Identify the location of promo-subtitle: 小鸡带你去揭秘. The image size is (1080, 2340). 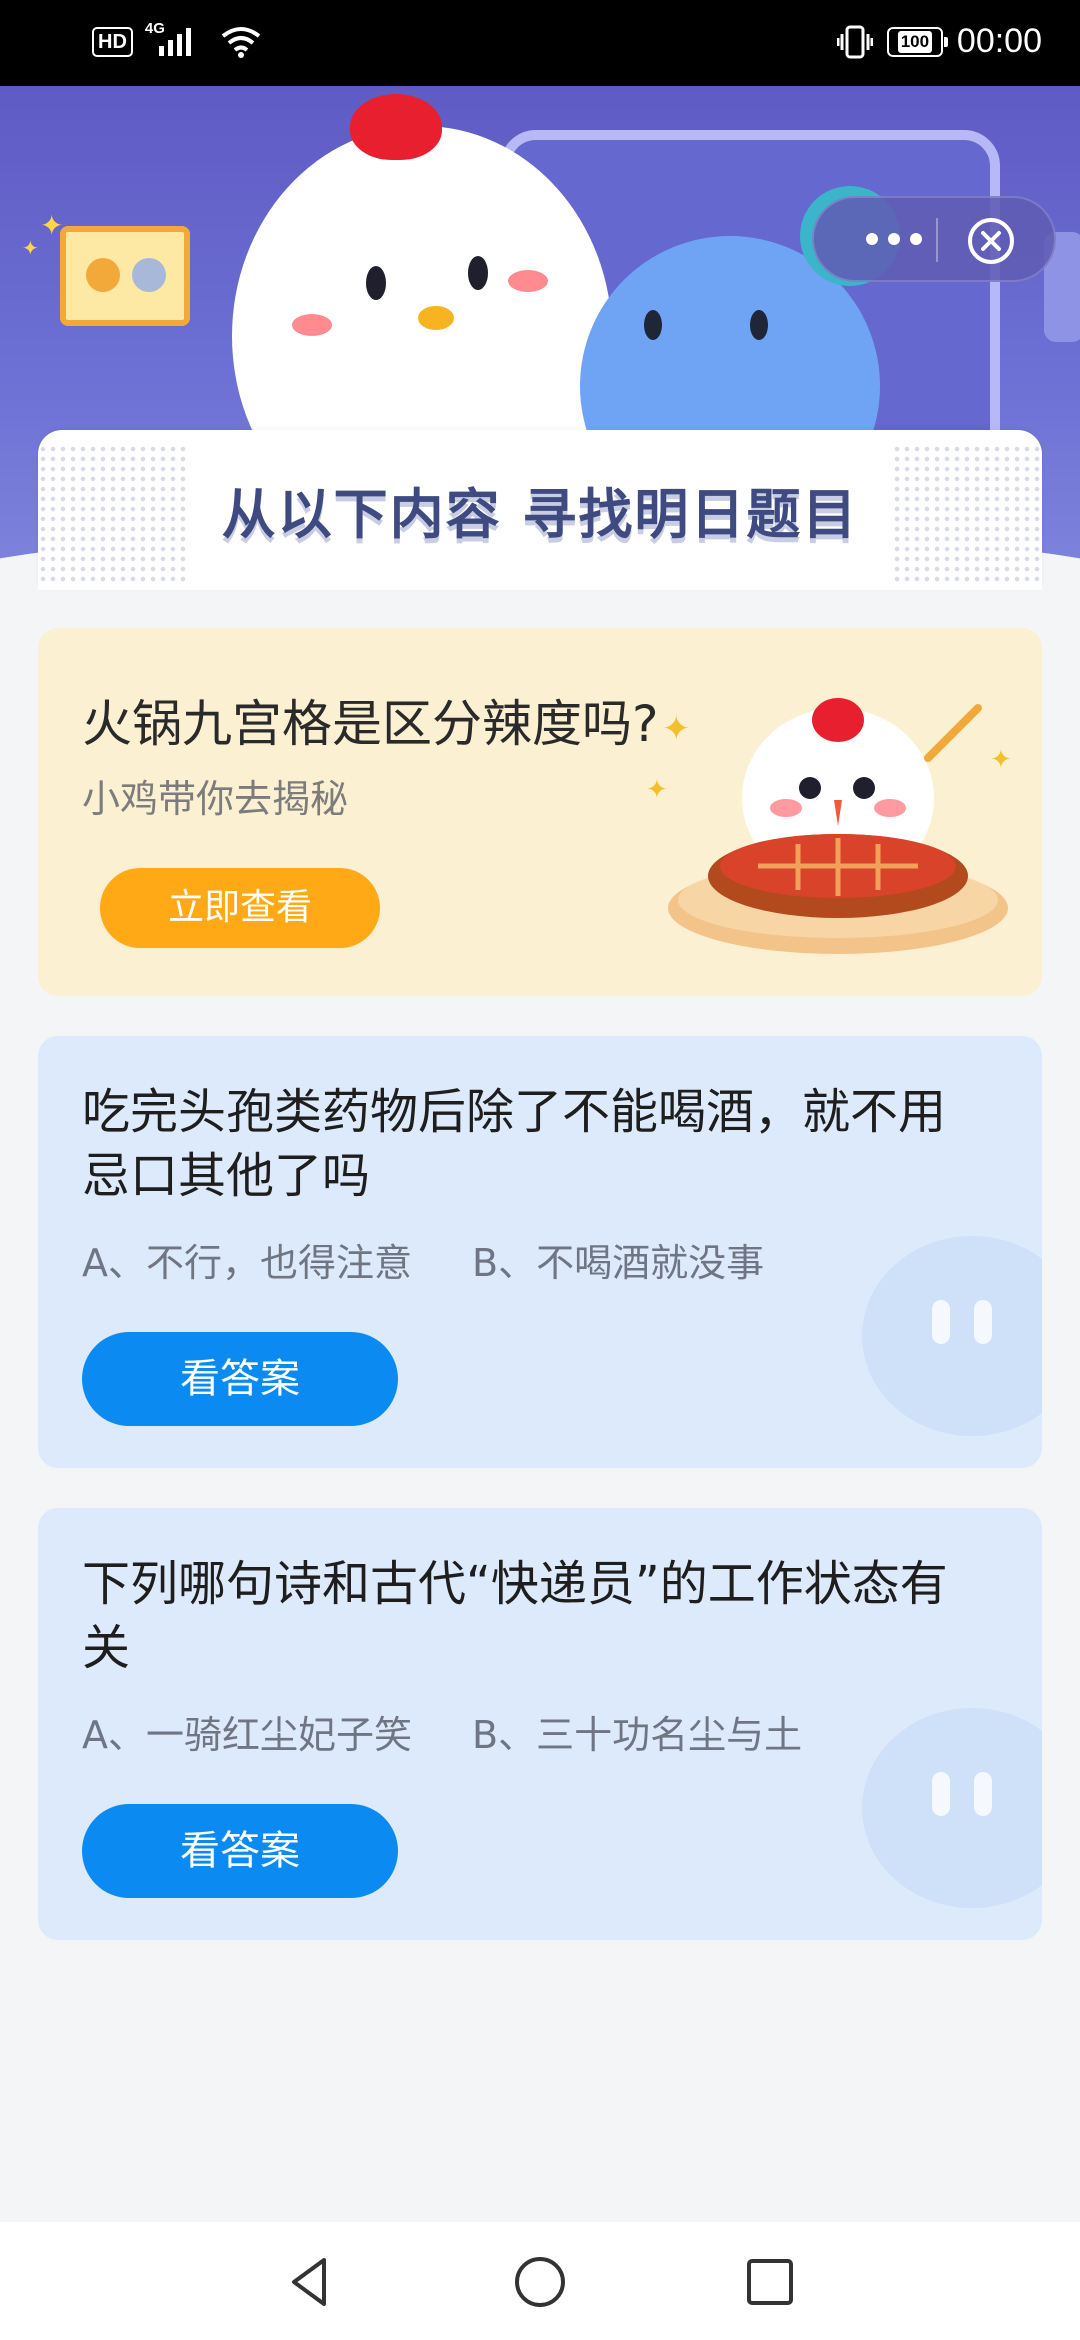
(215, 799).